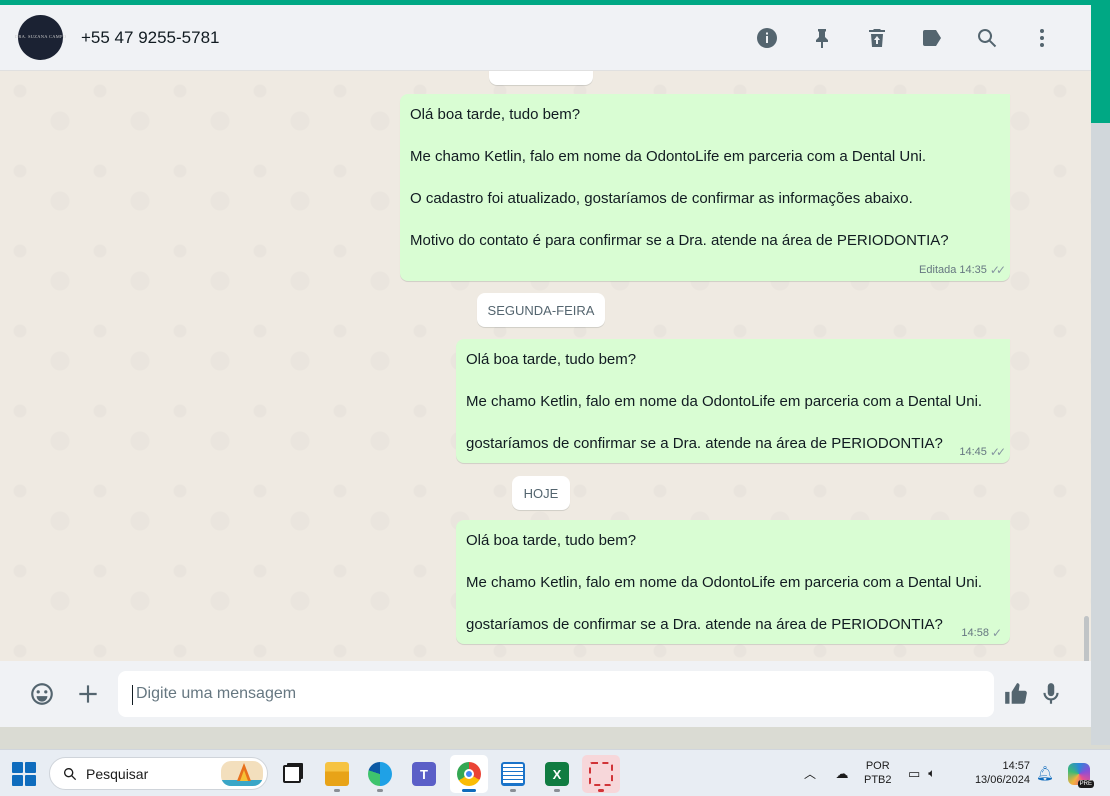 This screenshot has height=796, width=1110. Describe the element at coordinates (973, 270) in the screenshot. I see `message-time: 14:35` at that location.